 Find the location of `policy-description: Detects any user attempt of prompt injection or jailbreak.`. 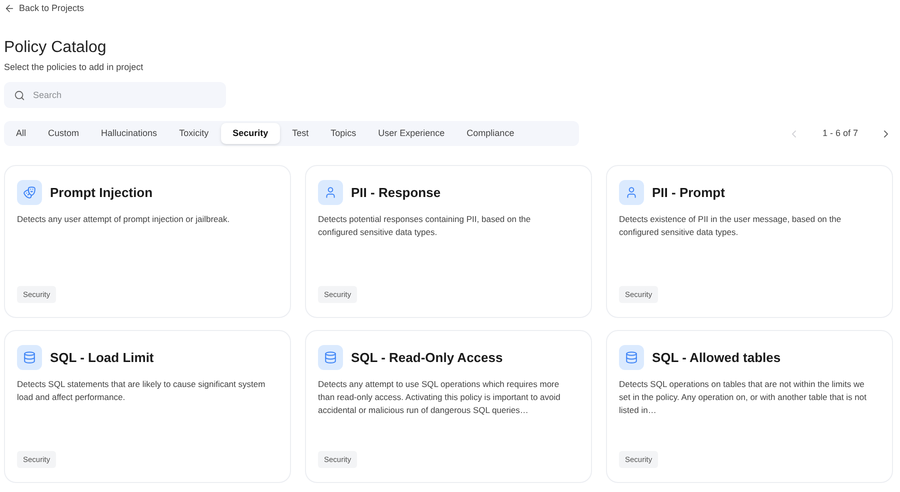

policy-description: Detects any user attempt of prompt injection or jailbreak. is located at coordinates (124, 219).